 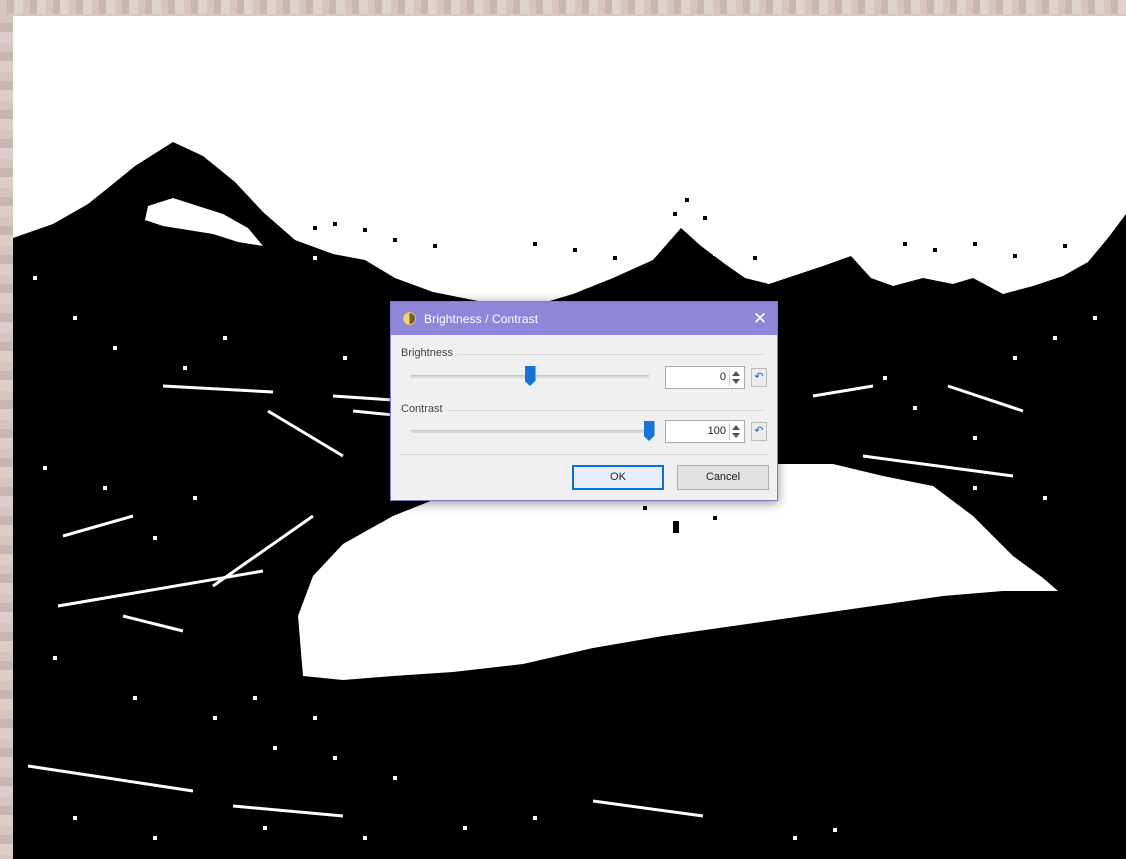 I want to click on brightness-reset-button: ↶, so click(x=759, y=377).